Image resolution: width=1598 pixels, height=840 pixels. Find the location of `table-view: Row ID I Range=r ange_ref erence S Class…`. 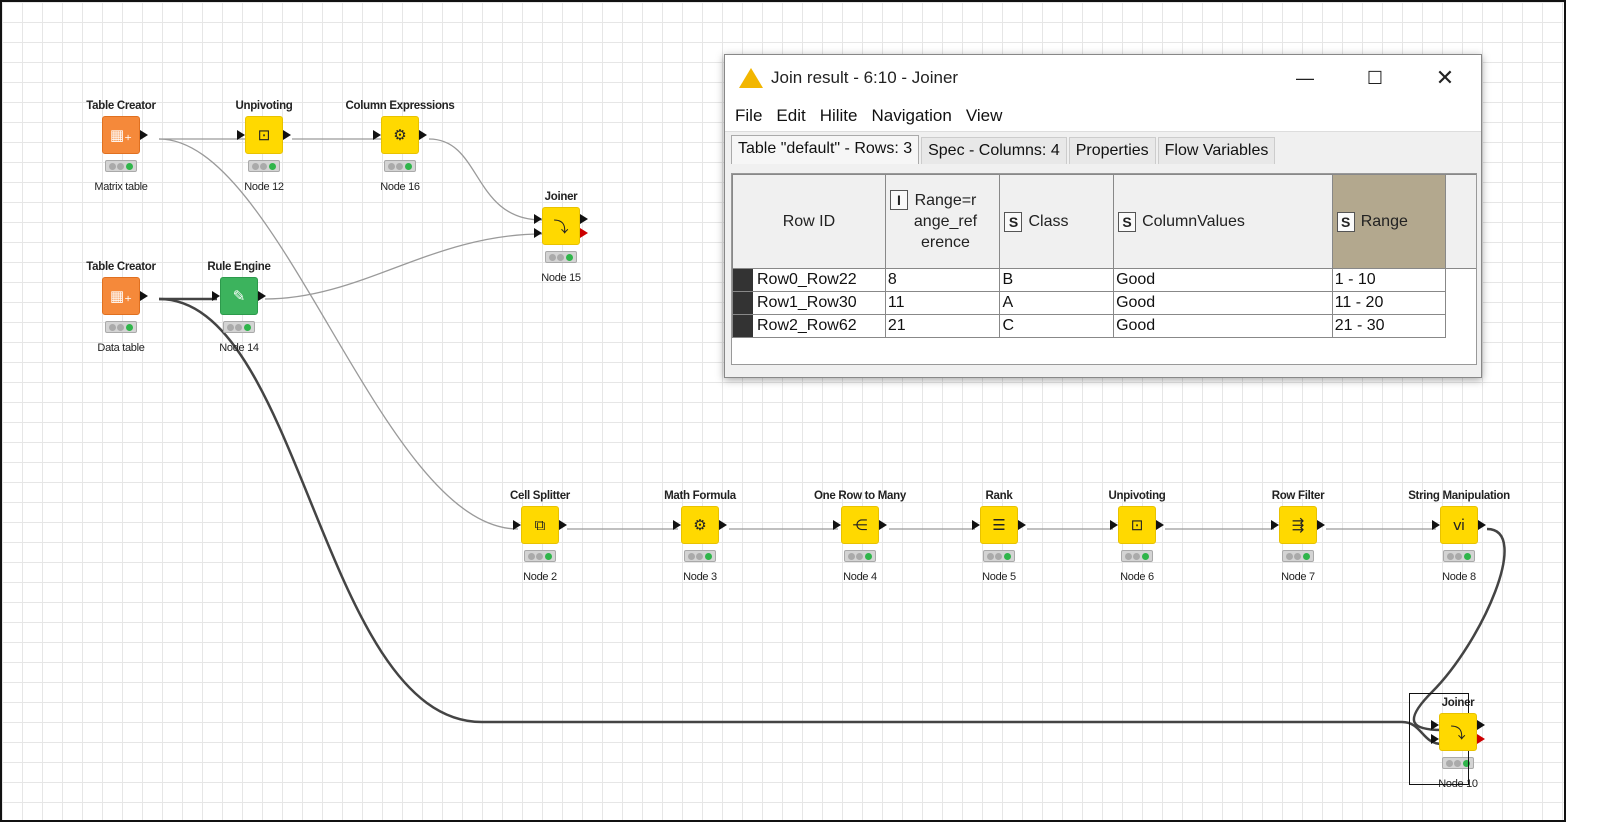

table-view: Row ID I Range=r ange_ref erence S Class… is located at coordinates (1104, 269).